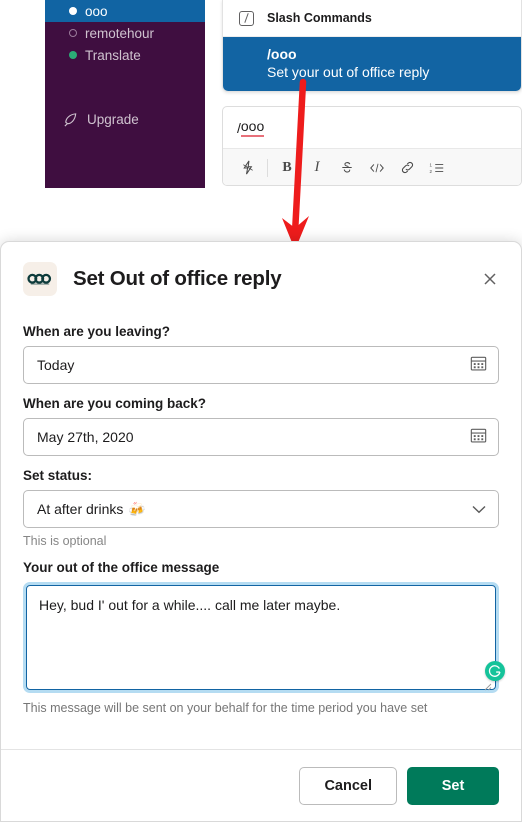 Image resolution: width=522 pixels, height=822 pixels. What do you see at coordinates (453, 785) in the screenshot?
I see `set-button: Set` at bounding box center [453, 785].